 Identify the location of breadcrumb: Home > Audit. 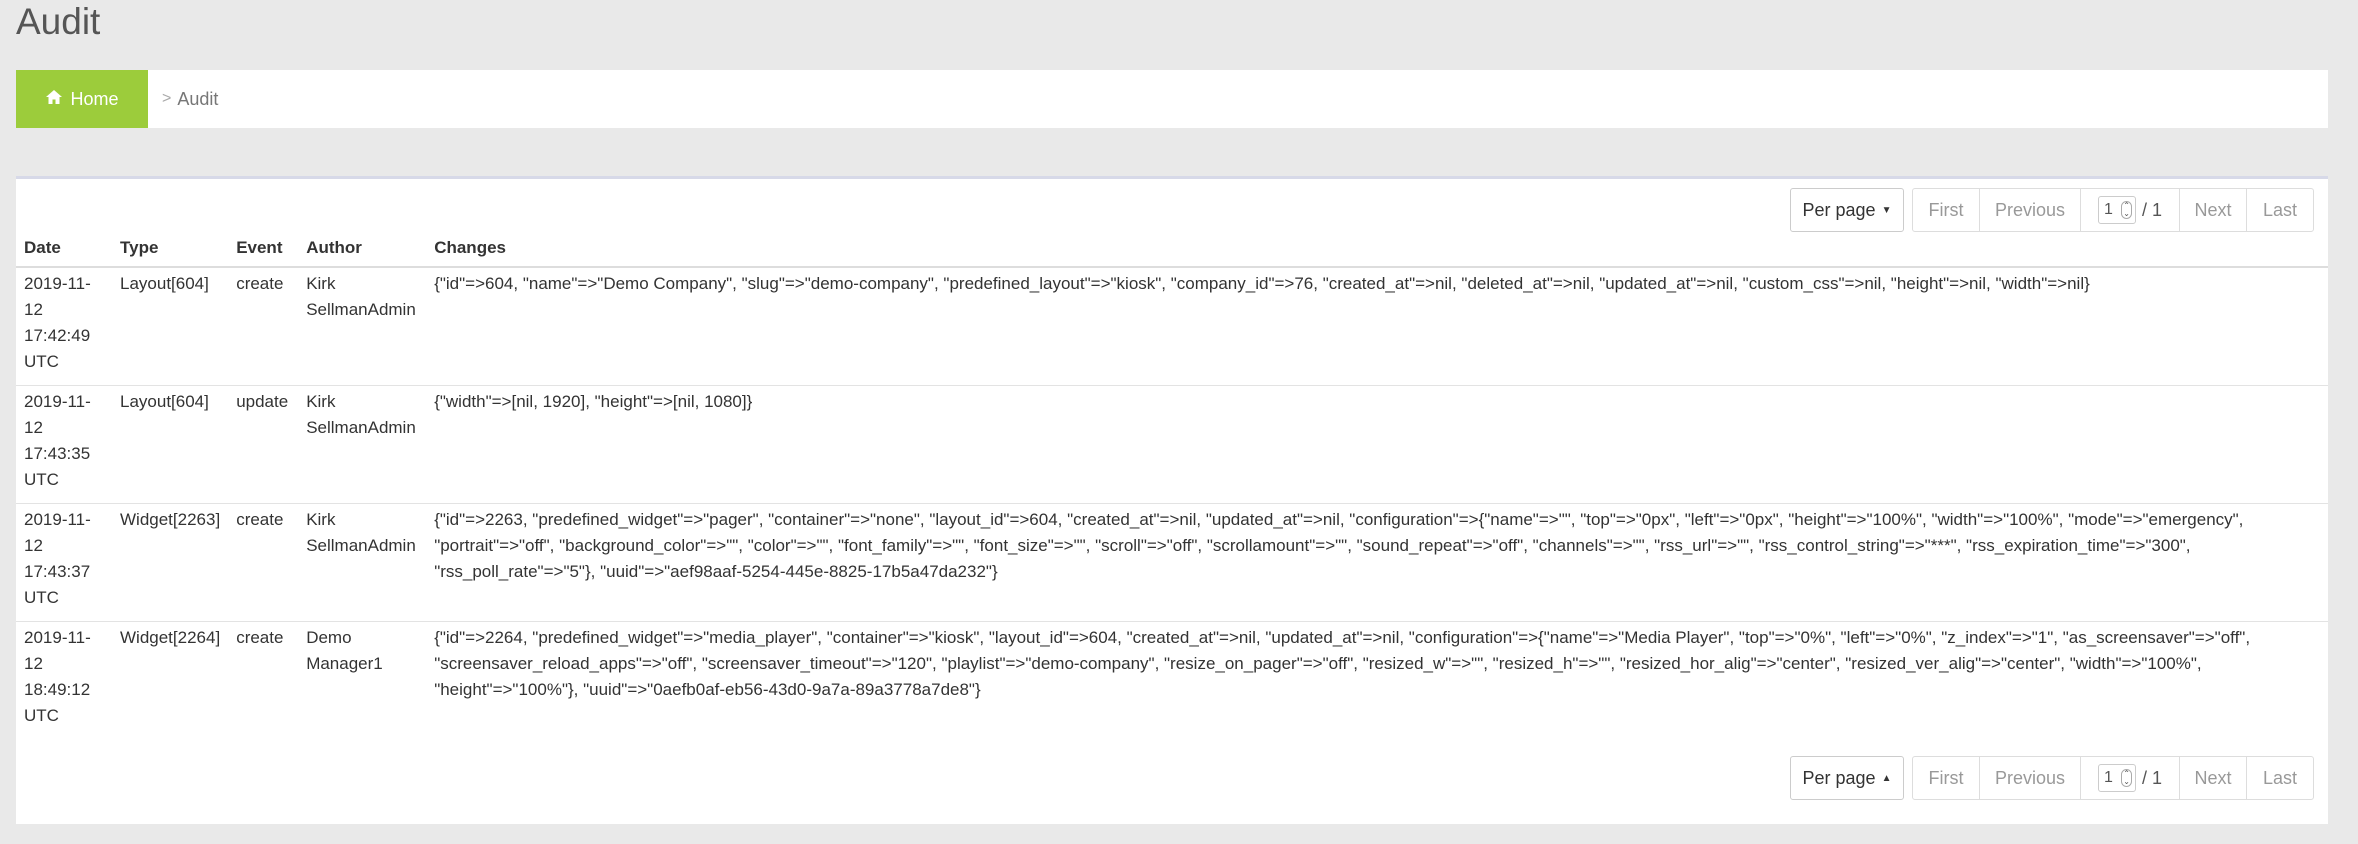
(1172, 99).